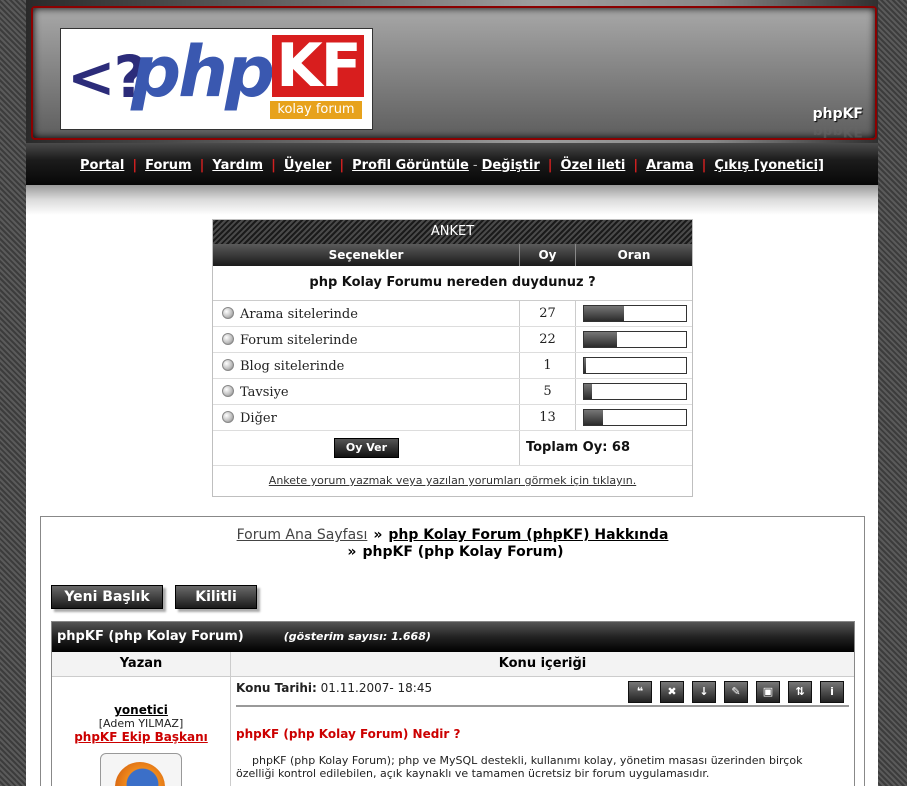  I want to click on breadcrumb-home: Forum Ana Sayfası, so click(302, 535).